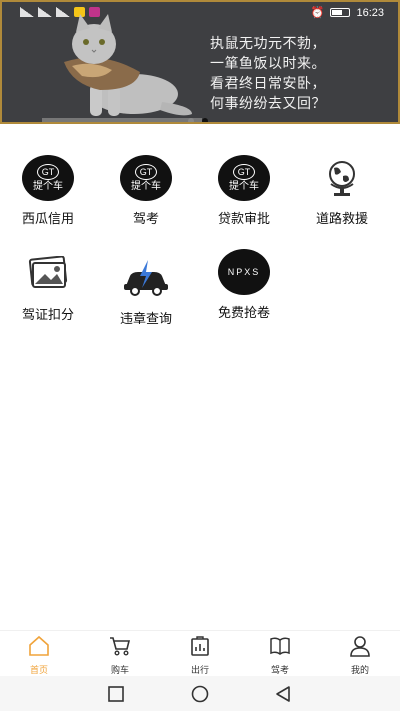  I want to click on service-road-rescue: 道路救援, so click(342, 190).